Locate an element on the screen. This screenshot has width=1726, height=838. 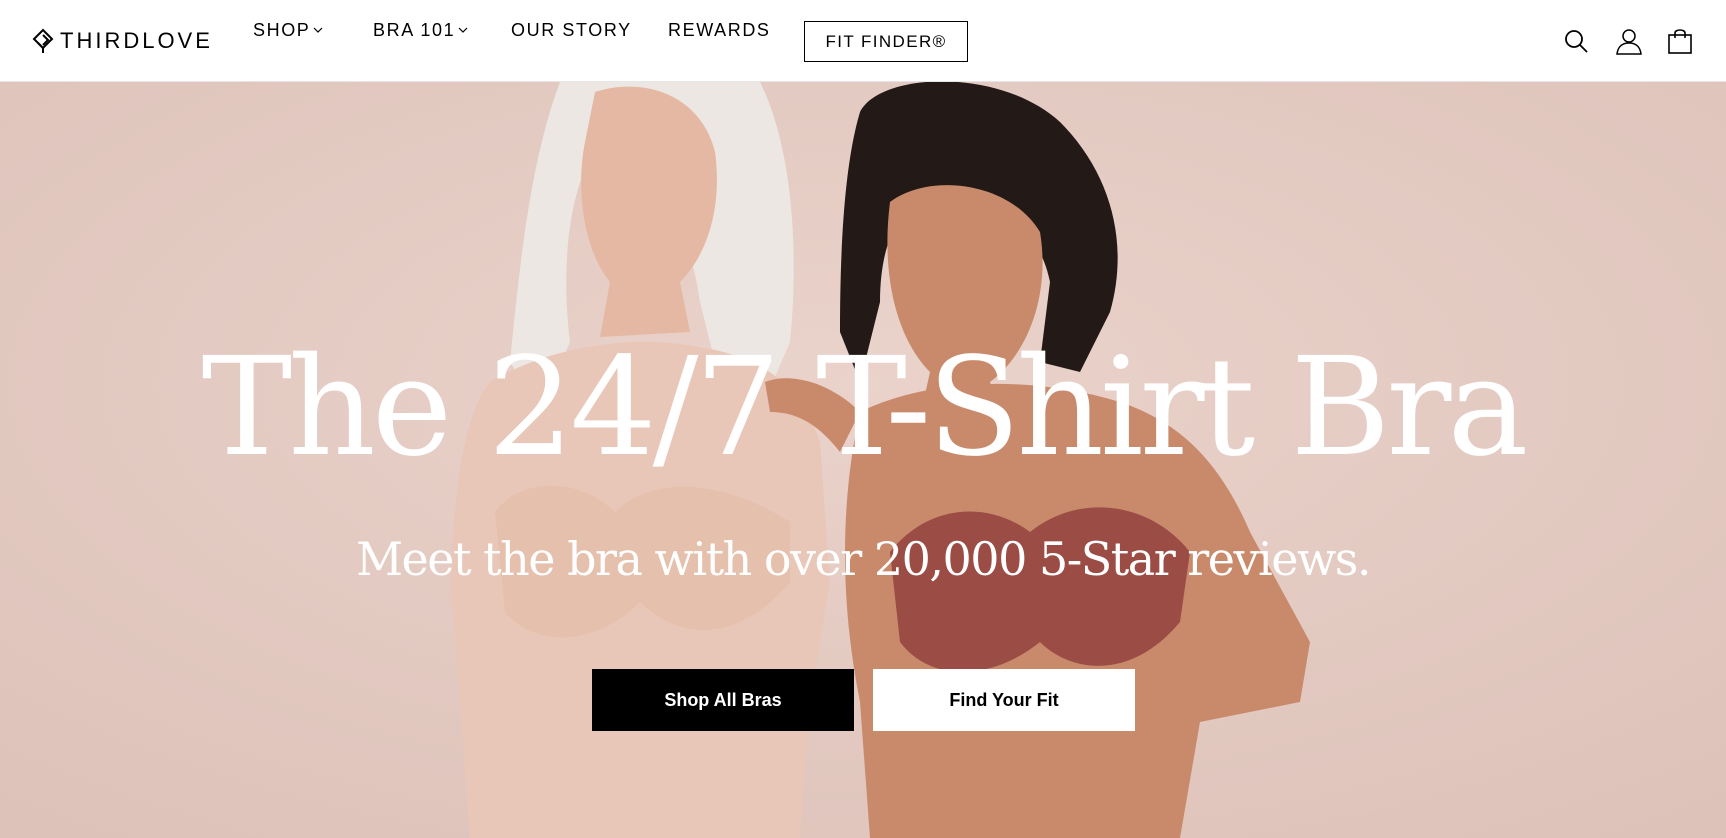
search-icon is located at coordinates (1576, 41).